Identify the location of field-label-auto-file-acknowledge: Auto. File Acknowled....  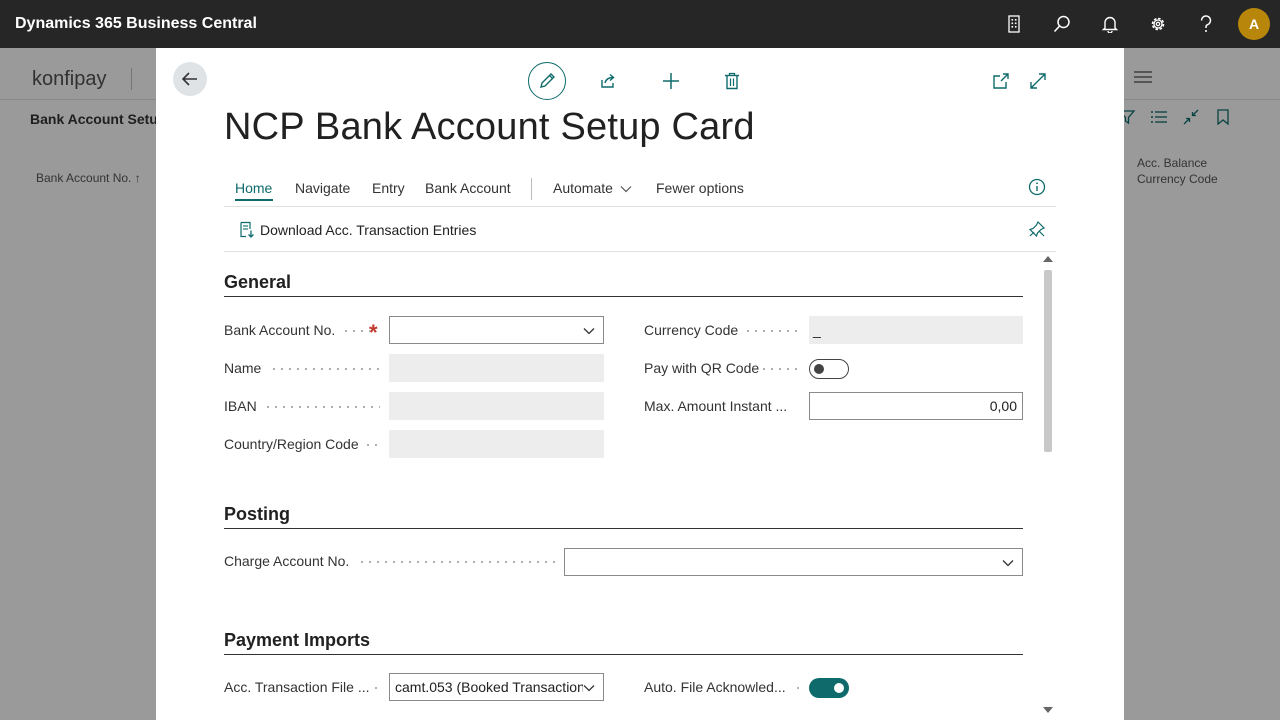
(715, 687).